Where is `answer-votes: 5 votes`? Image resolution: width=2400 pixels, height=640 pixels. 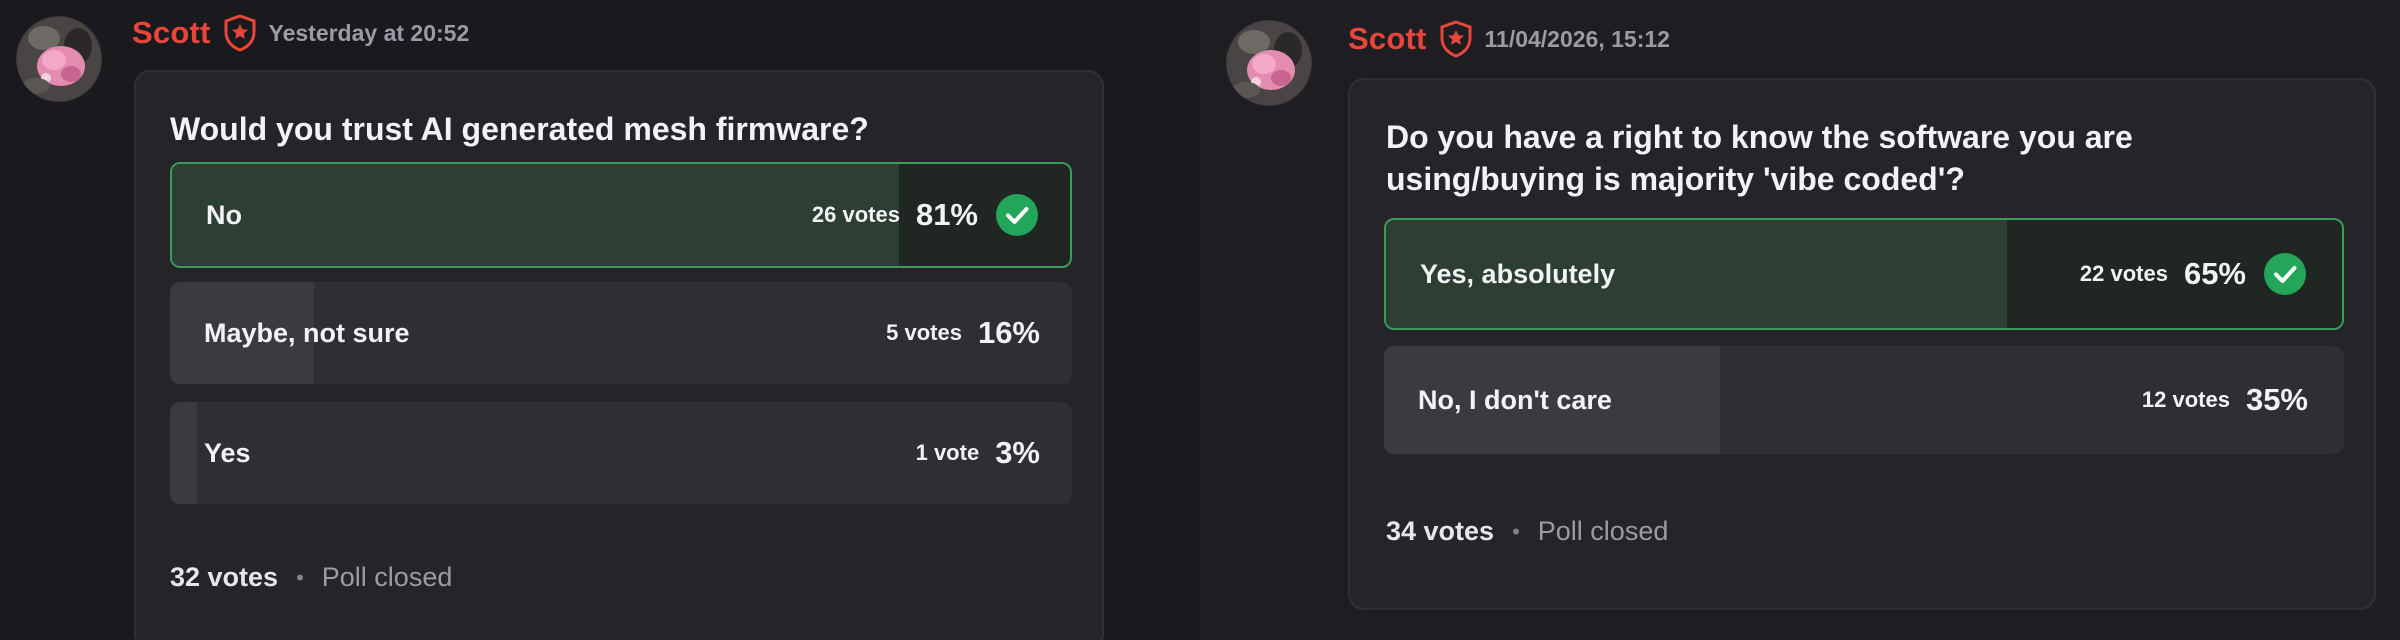 answer-votes: 5 votes is located at coordinates (924, 332).